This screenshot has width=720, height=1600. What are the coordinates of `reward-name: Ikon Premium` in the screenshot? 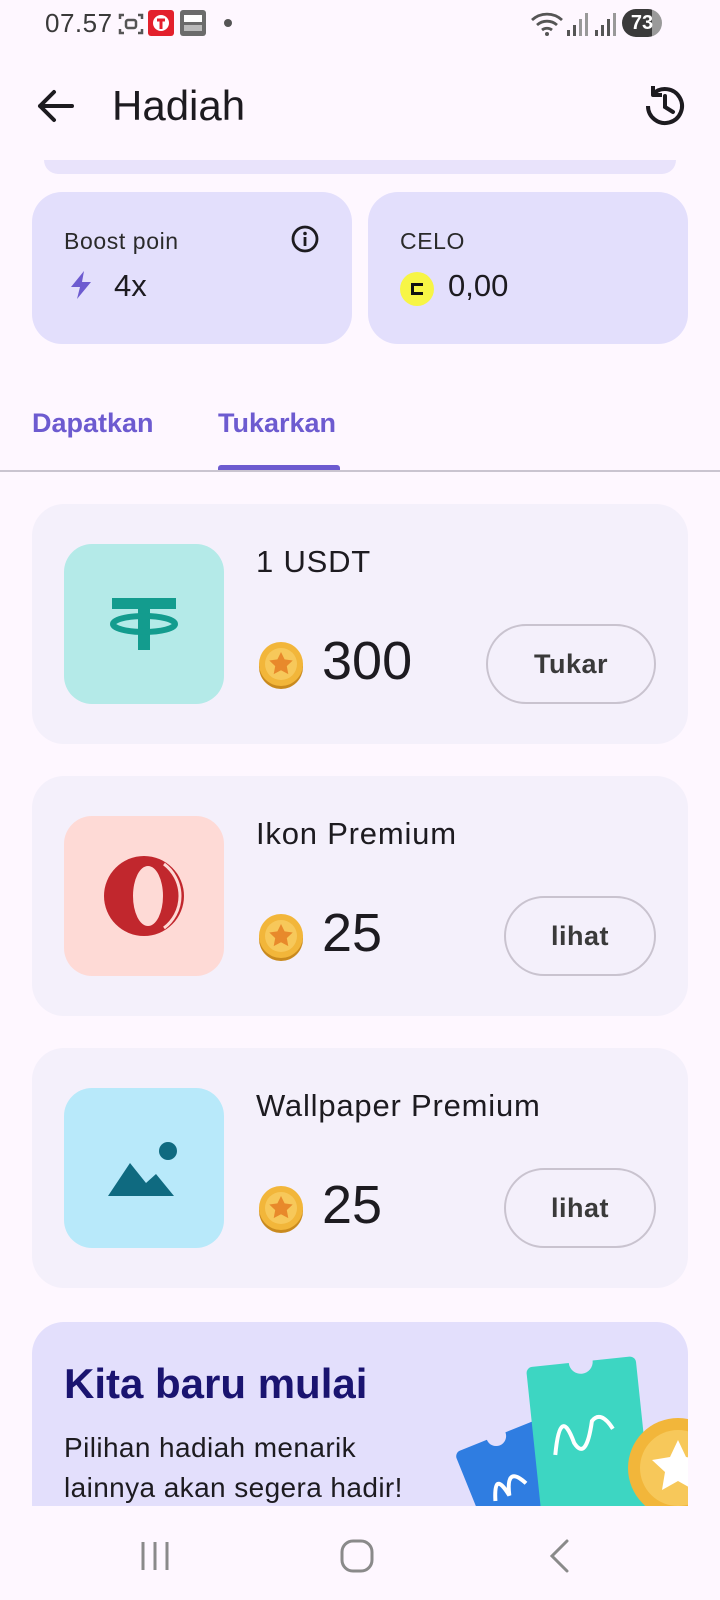 It's located at (356, 833).